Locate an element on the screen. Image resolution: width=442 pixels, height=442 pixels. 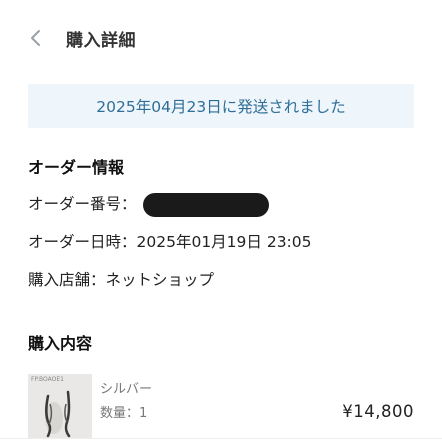
order-date-value: 2025年01月19日 23:05 is located at coordinates (224, 242).